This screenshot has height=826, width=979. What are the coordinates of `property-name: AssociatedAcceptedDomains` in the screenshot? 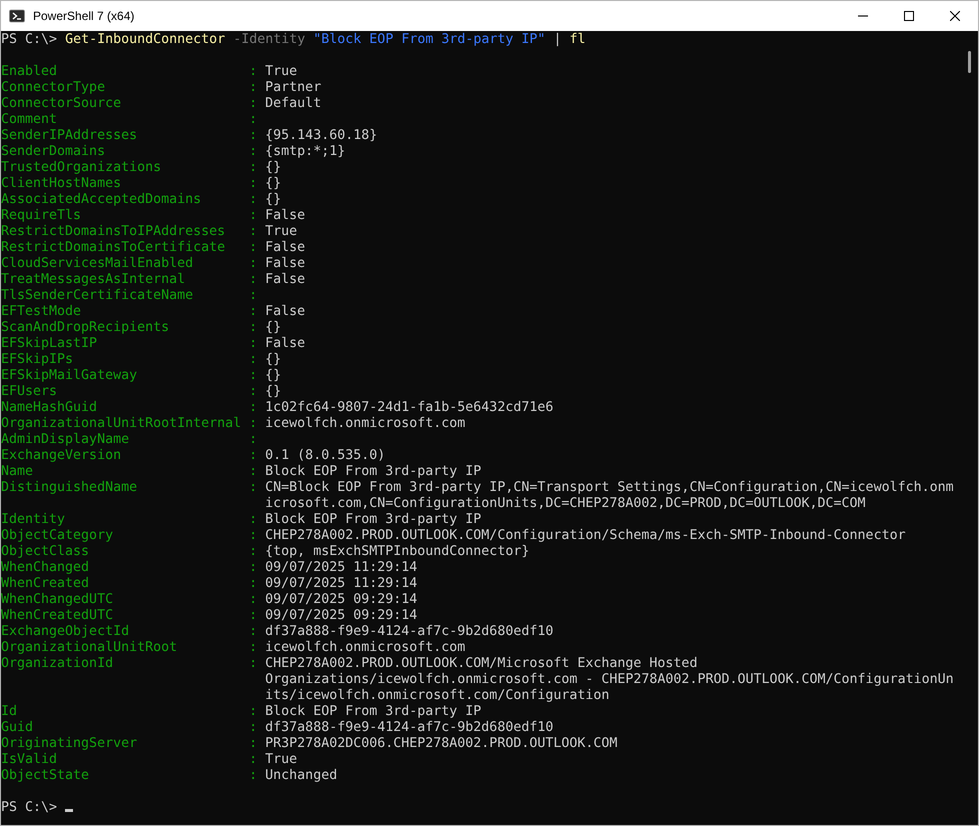 It's located at (101, 200).